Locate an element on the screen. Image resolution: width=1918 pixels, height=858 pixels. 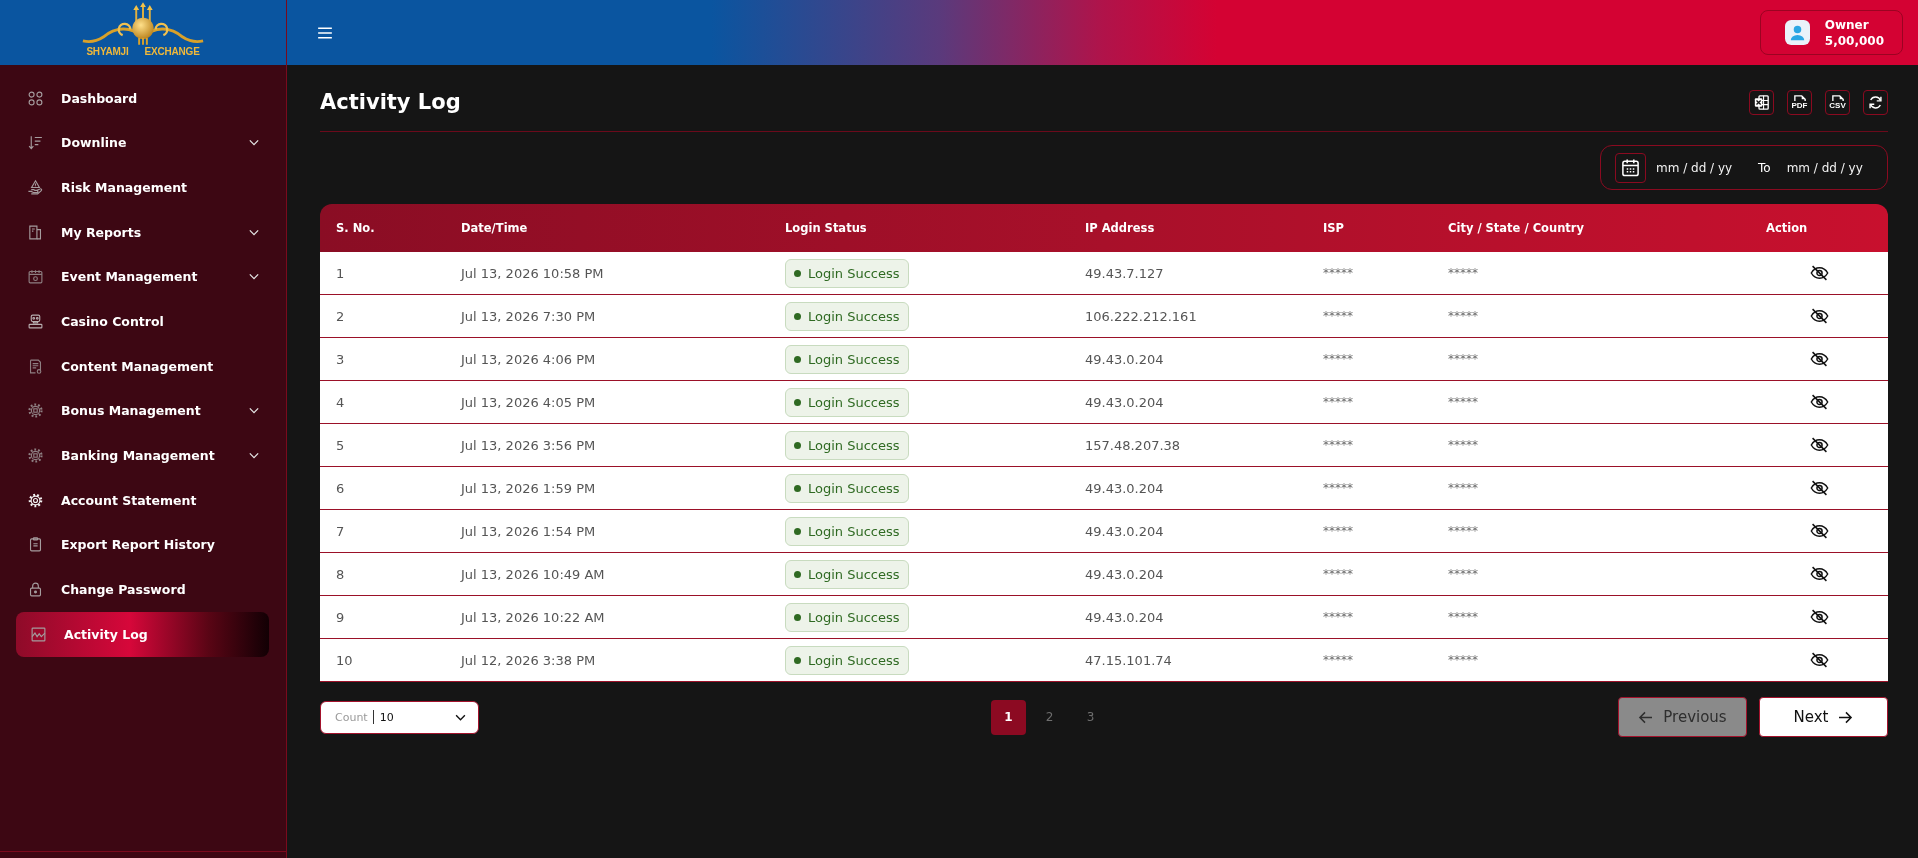
refresh-icon is located at coordinates (1875, 102).